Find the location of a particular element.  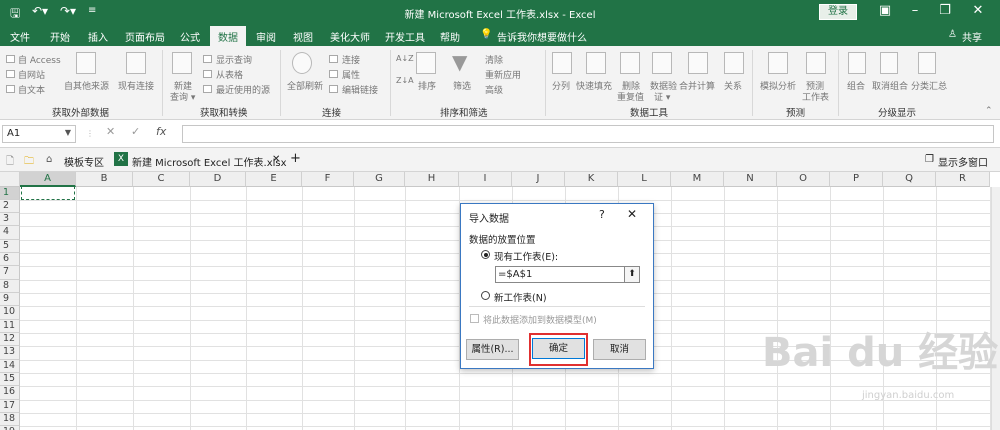

tab-view: 视图 is located at coordinates (303, 36).